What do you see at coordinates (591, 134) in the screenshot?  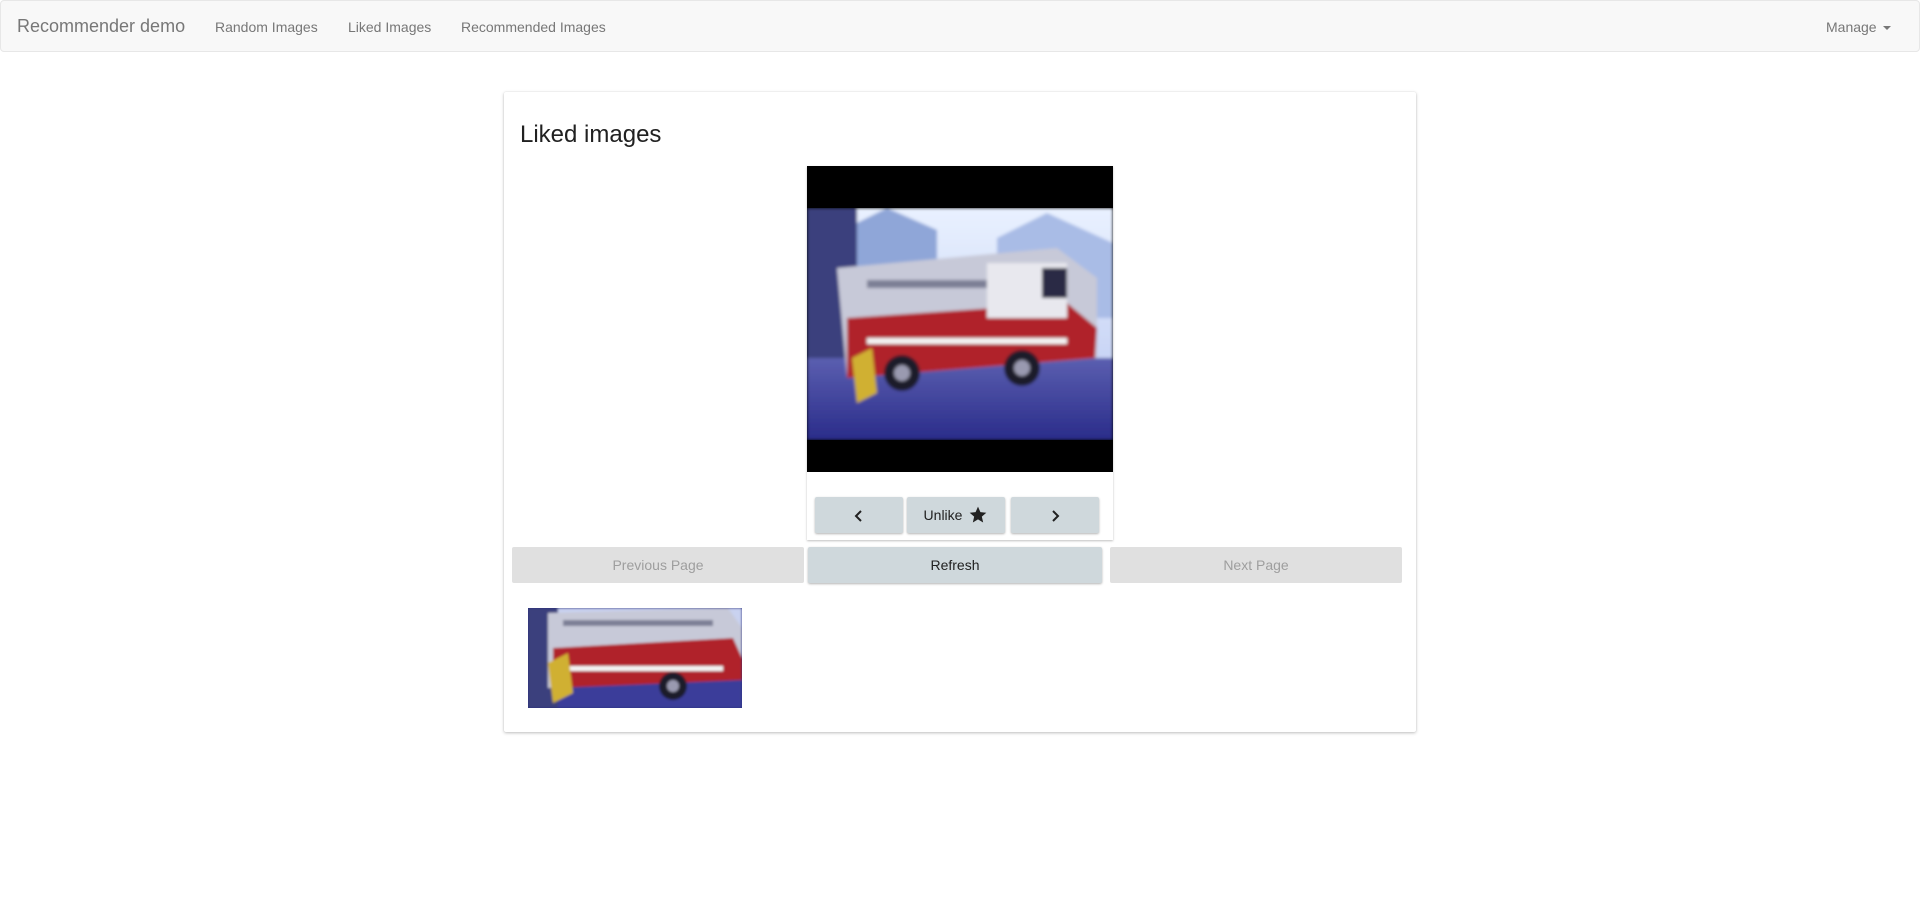 I see `page-title: Liked images` at bounding box center [591, 134].